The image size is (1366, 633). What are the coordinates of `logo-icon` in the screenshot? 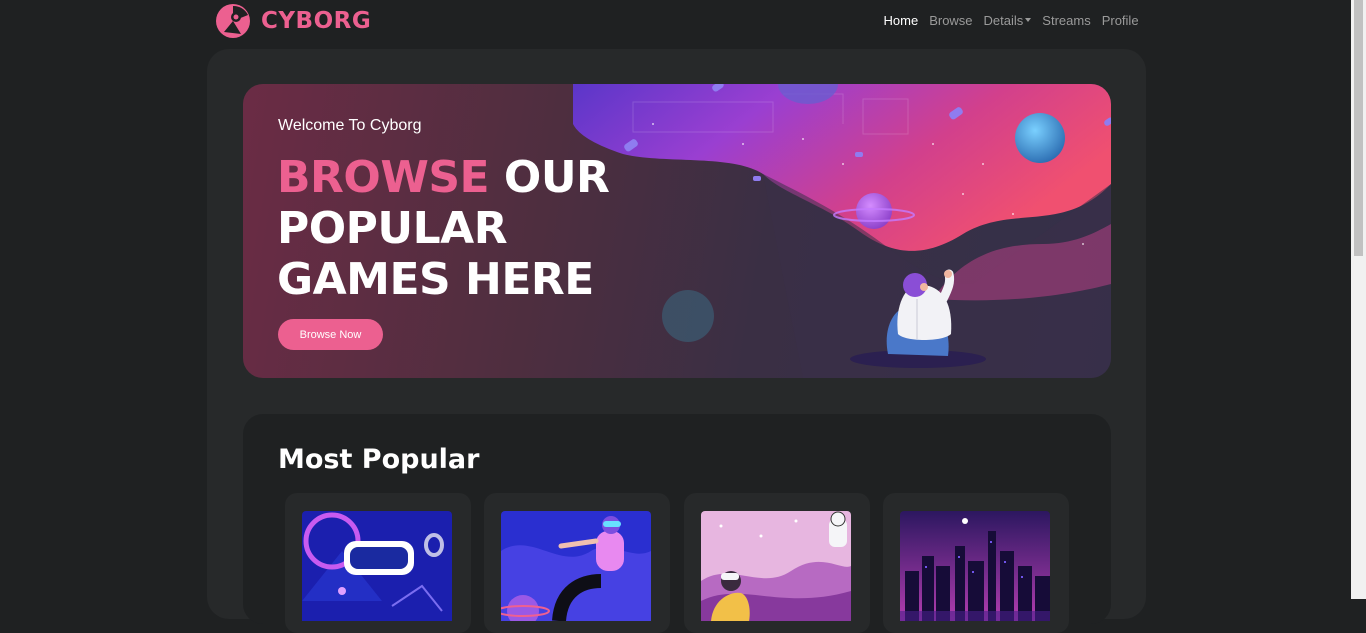 It's located at (233, 21).